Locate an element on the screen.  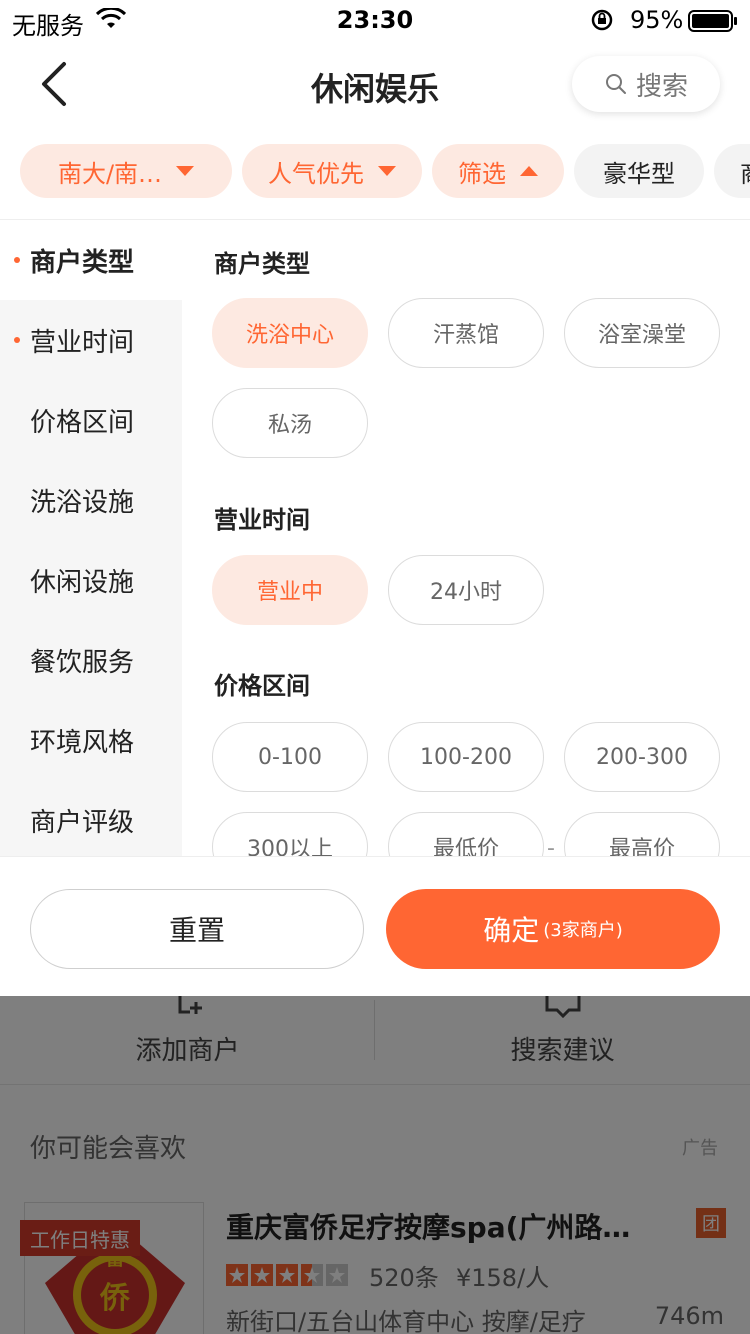
side-item-bath-facilities: 洗浴设施 is located at coordinates (91, 500).